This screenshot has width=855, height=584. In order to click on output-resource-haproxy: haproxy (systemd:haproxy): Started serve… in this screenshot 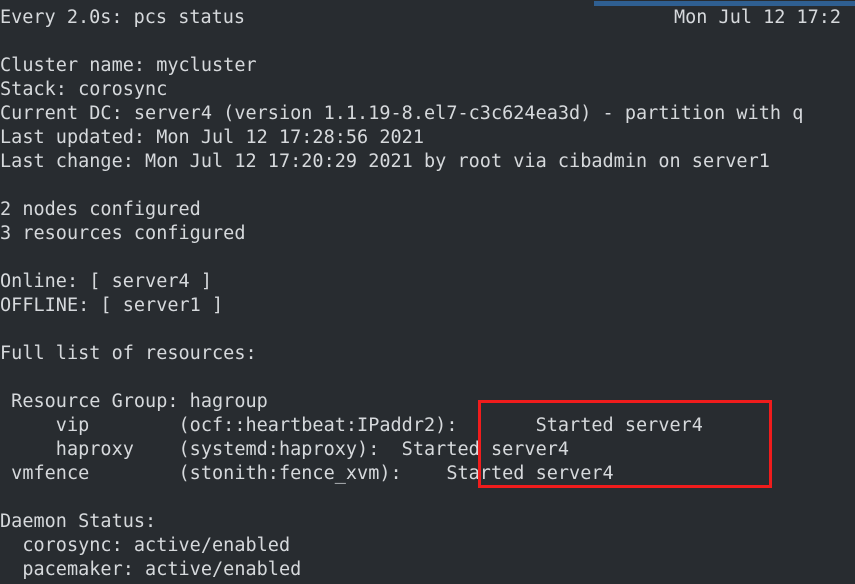, I will do `click(285, 449)`.